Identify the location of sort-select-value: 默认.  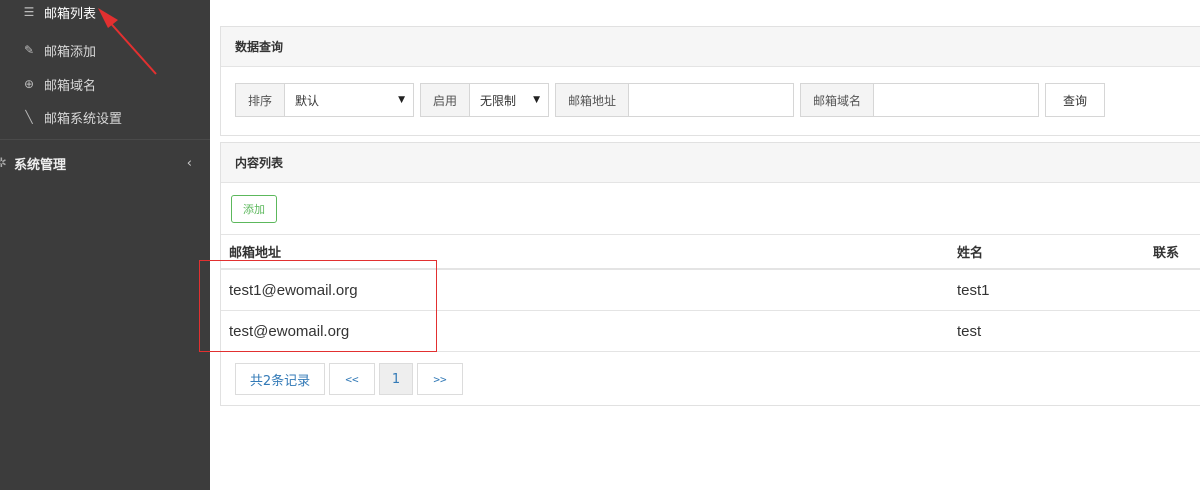
(307, 100).